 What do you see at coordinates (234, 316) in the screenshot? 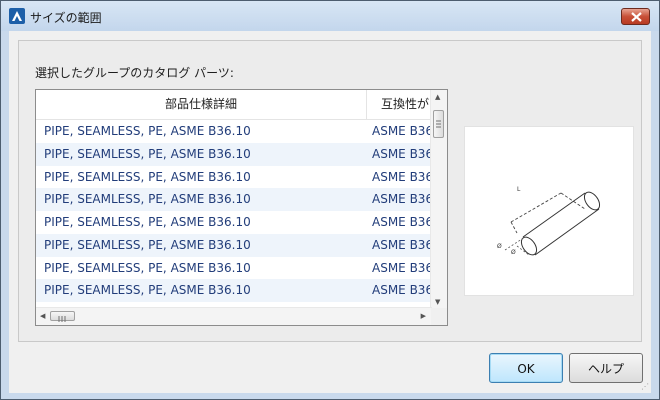
I see `horizontal-scrollbar: ◀ ▶` at bounding box center [234, 316].